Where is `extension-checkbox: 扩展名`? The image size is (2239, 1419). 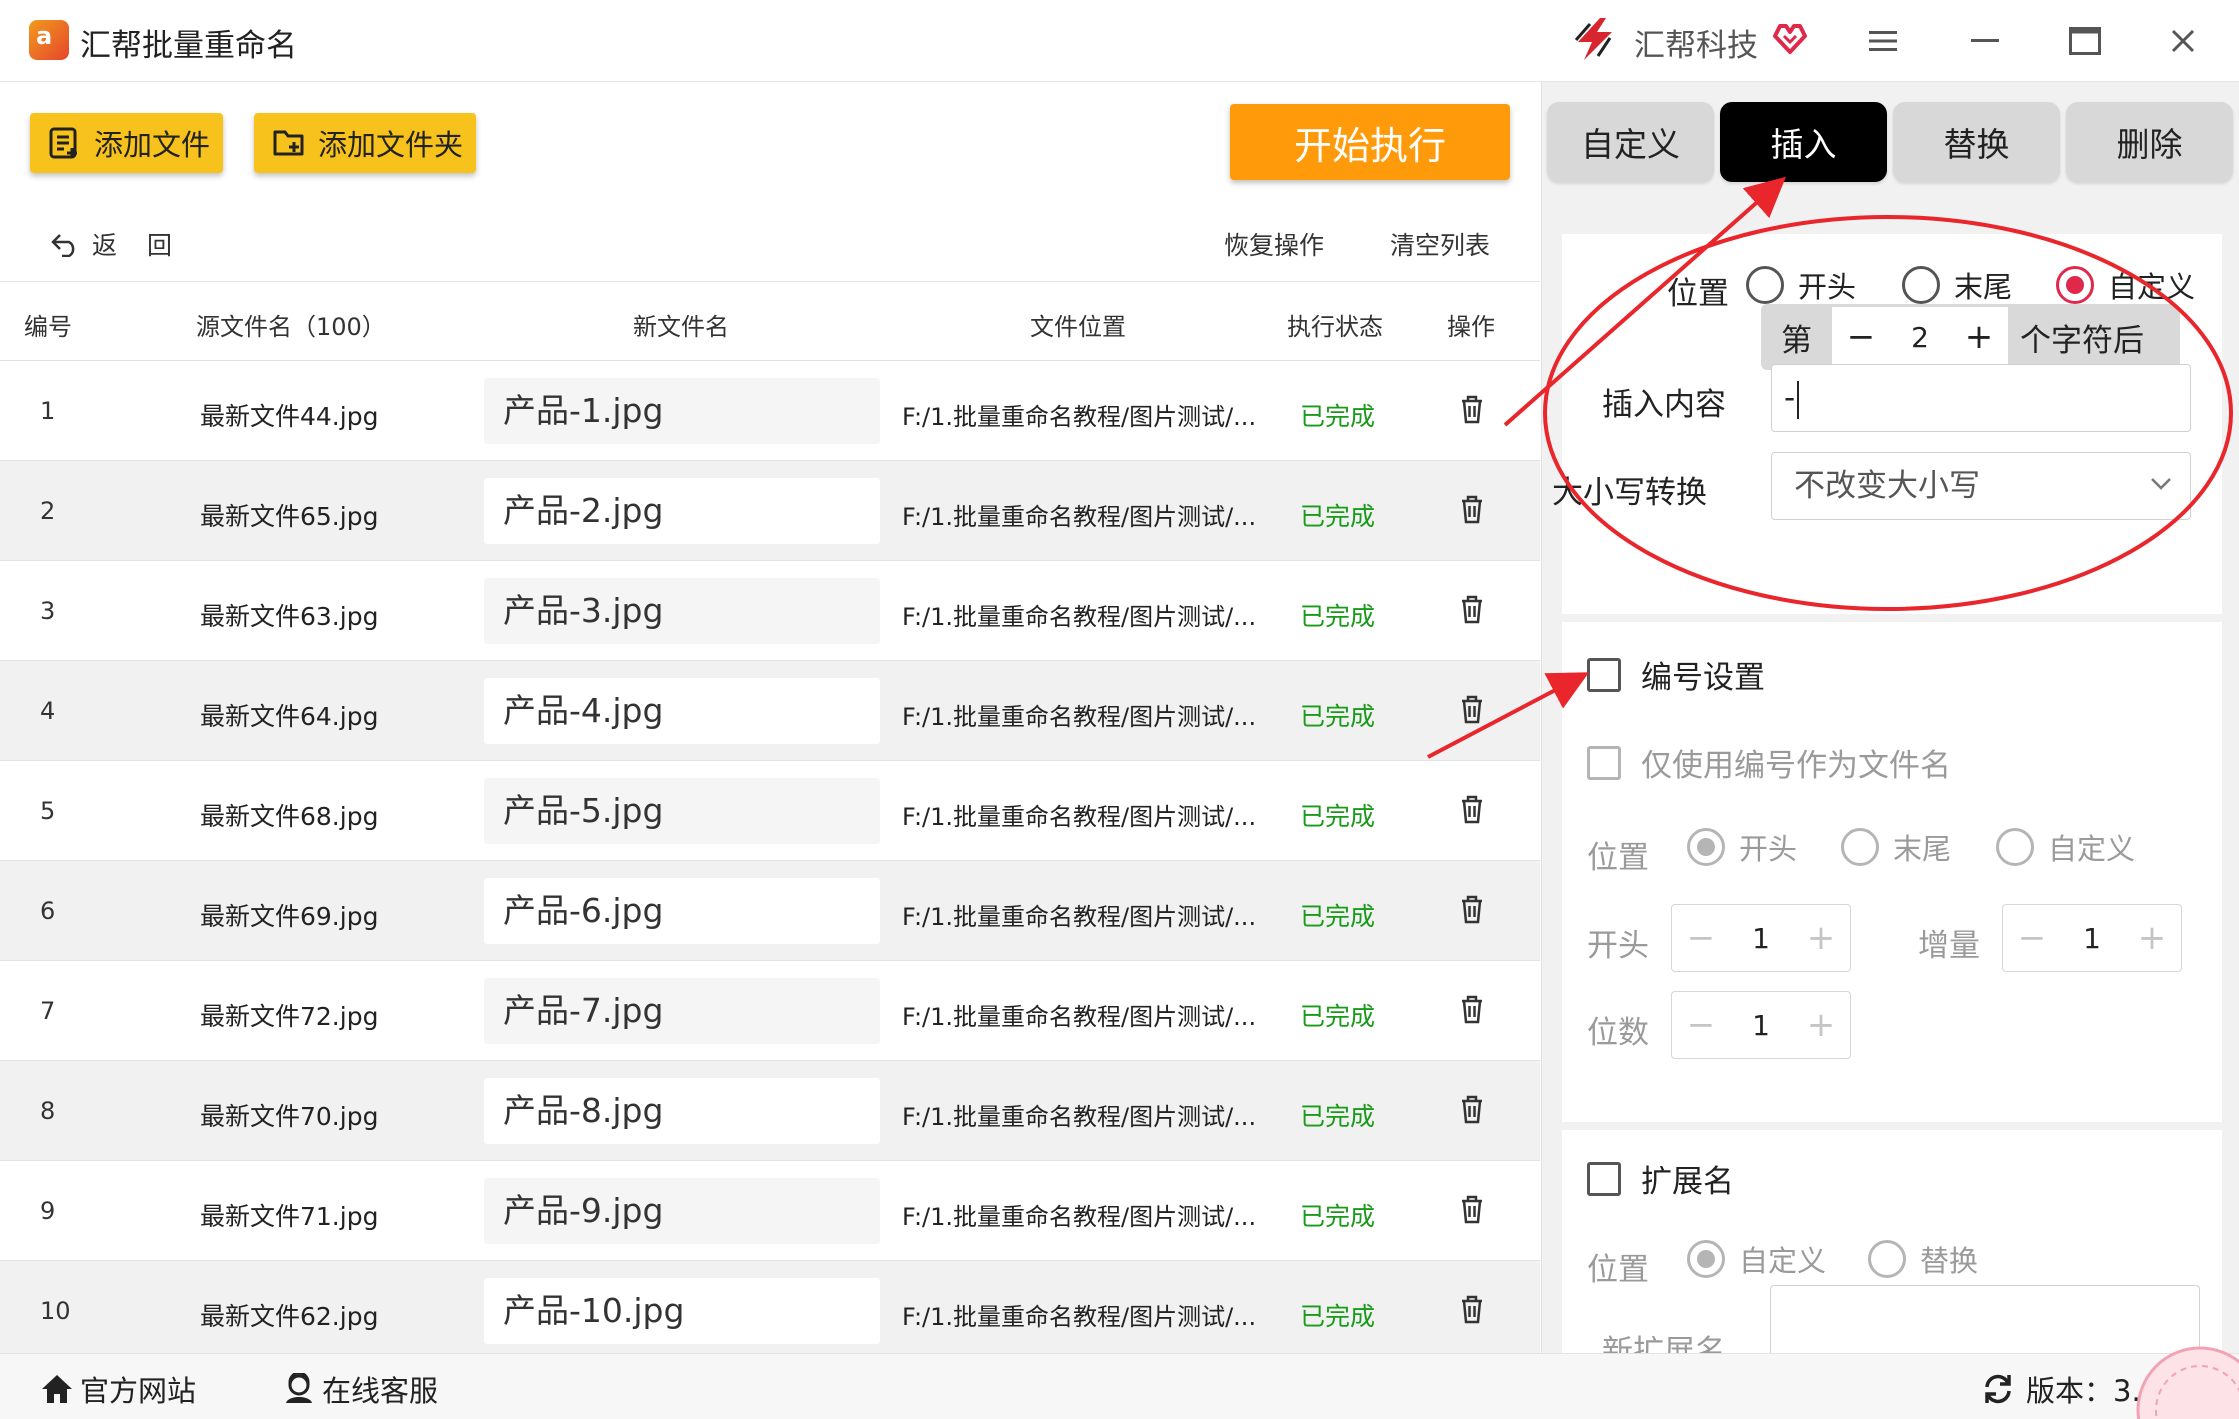
extension-checkbox: 扩展名 is located at coordinates (1660, 1178).